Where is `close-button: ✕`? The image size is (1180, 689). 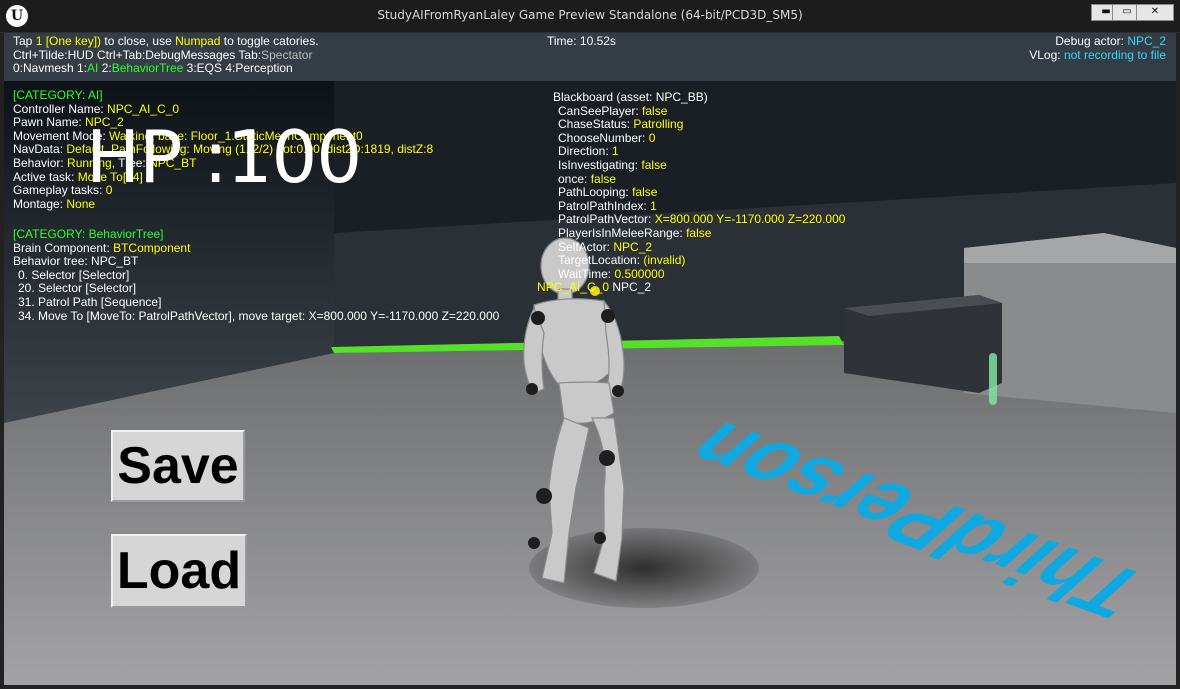 close-button: ✕ is located at coordinates (1155, 12).